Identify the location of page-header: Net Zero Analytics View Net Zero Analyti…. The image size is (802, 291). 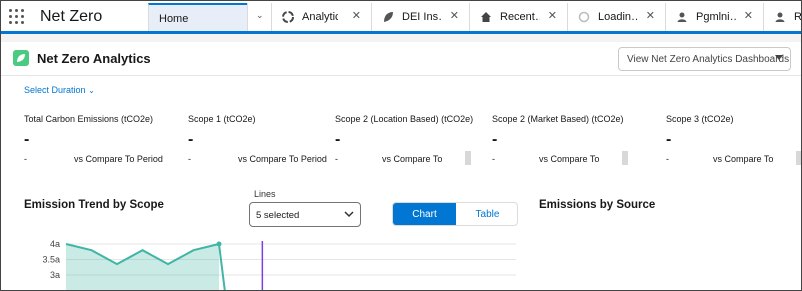
(401, 59).